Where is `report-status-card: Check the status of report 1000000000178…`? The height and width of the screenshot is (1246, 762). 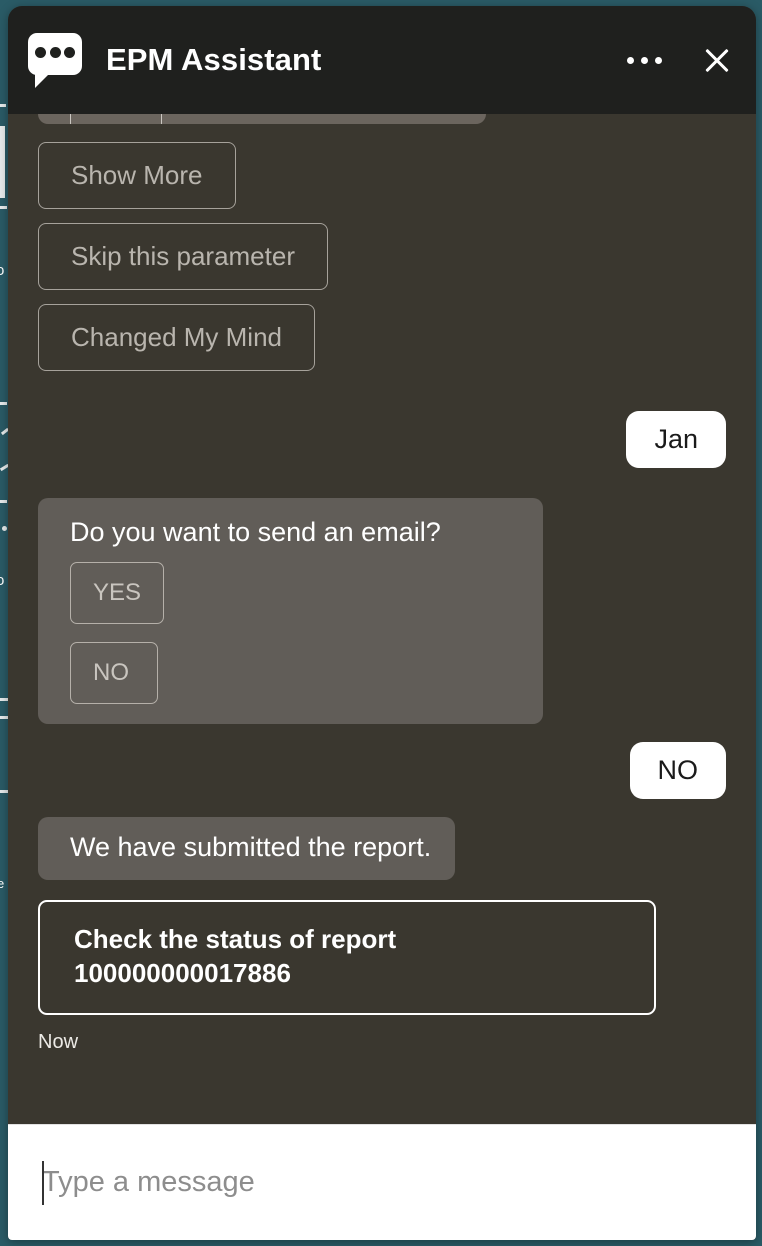 report-status-card: Check the status of report 1000000000178… is located at coordinates (347, 957).